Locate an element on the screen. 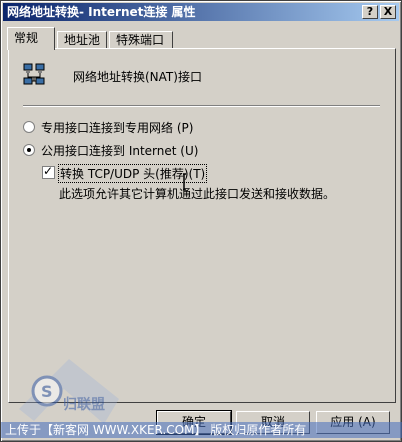 The width and height of the screenshot is (402, 442). public-internet-label: 公用接口连接到 Internet (U) is located at coordinates (119, 150).